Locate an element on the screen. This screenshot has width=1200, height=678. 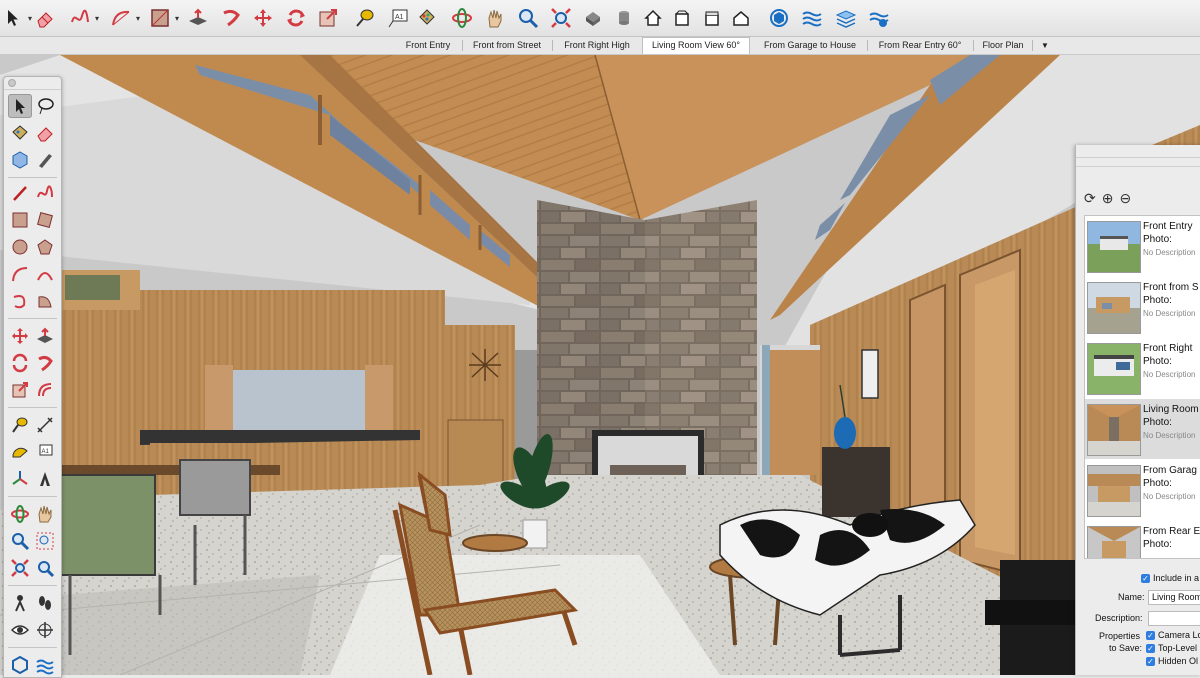
rotate-icon is located at coordinates (20, 363).